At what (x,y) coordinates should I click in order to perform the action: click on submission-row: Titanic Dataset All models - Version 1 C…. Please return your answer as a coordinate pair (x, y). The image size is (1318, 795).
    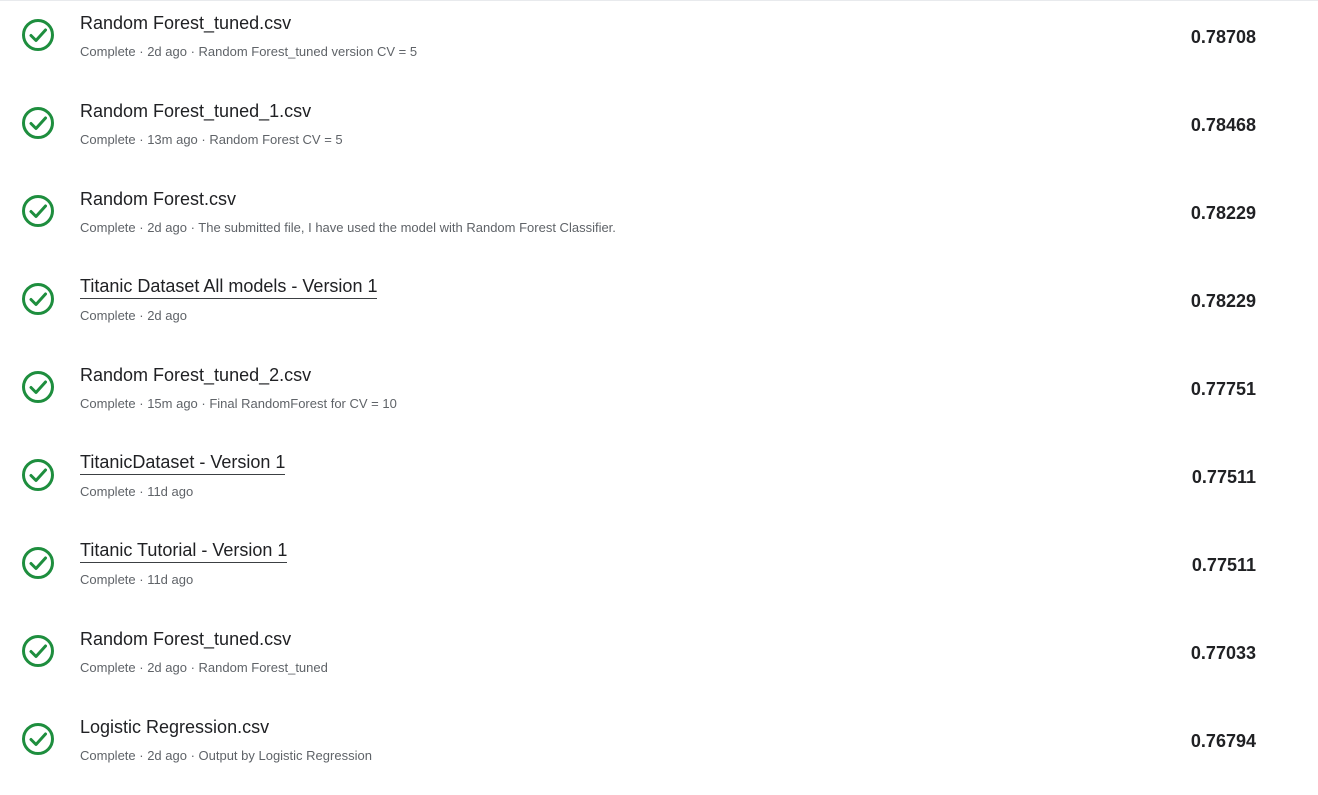
    Looking at the image, I should click on (659, 308).